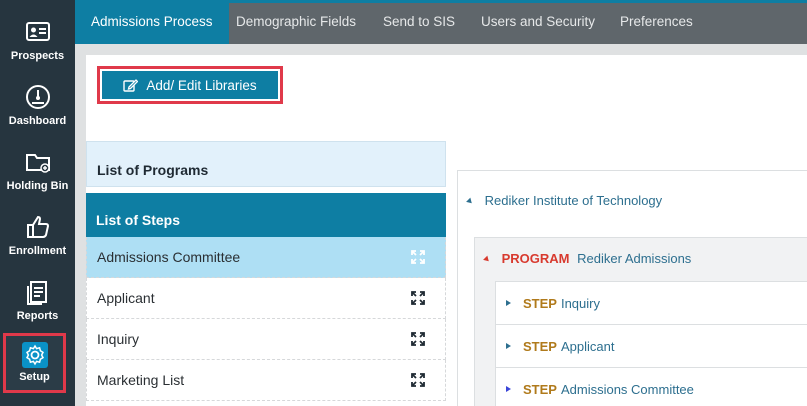 This screenshot has height=406, width=807. I want to click on add-edit-libraries-button: Add/ Edit Libraries, so click(190, 85).